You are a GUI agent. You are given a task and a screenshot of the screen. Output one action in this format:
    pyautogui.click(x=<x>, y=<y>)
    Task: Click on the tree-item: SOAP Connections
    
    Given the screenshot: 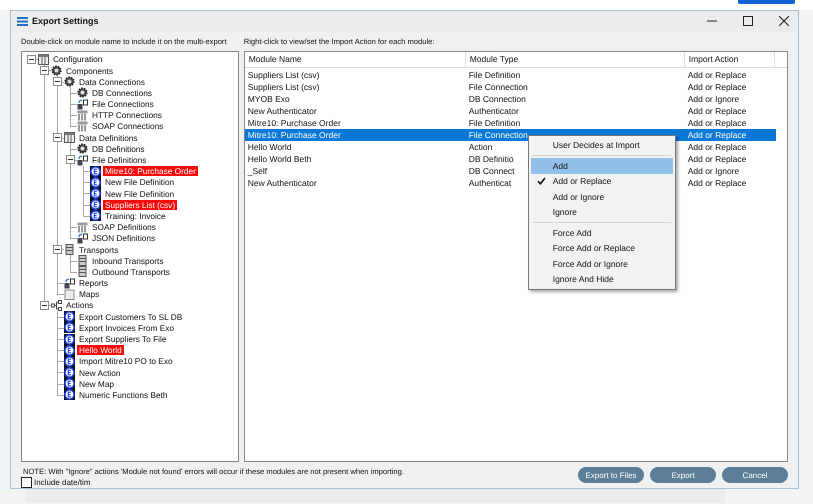 What is the action you would take?
    pyautogui.click(x=128, y=126)
    